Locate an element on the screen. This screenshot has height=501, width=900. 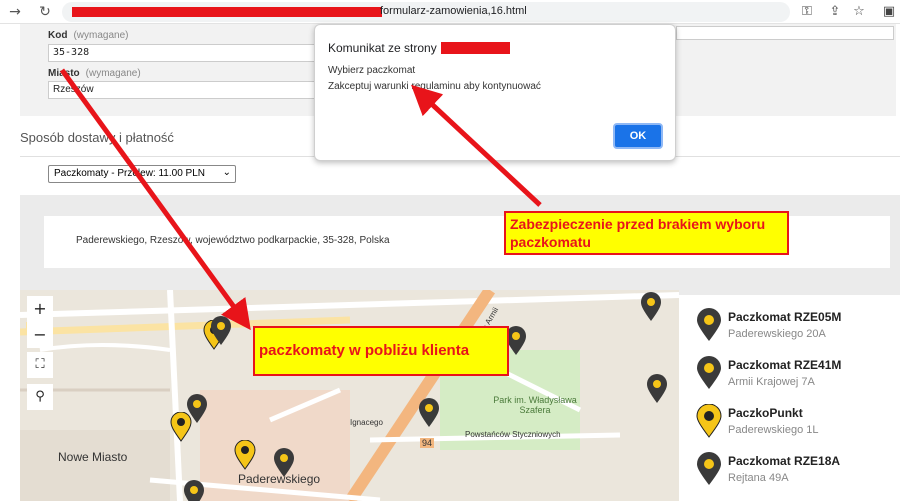
dialog-title: Komunikat ze strony is located at coordinates (382, 48).